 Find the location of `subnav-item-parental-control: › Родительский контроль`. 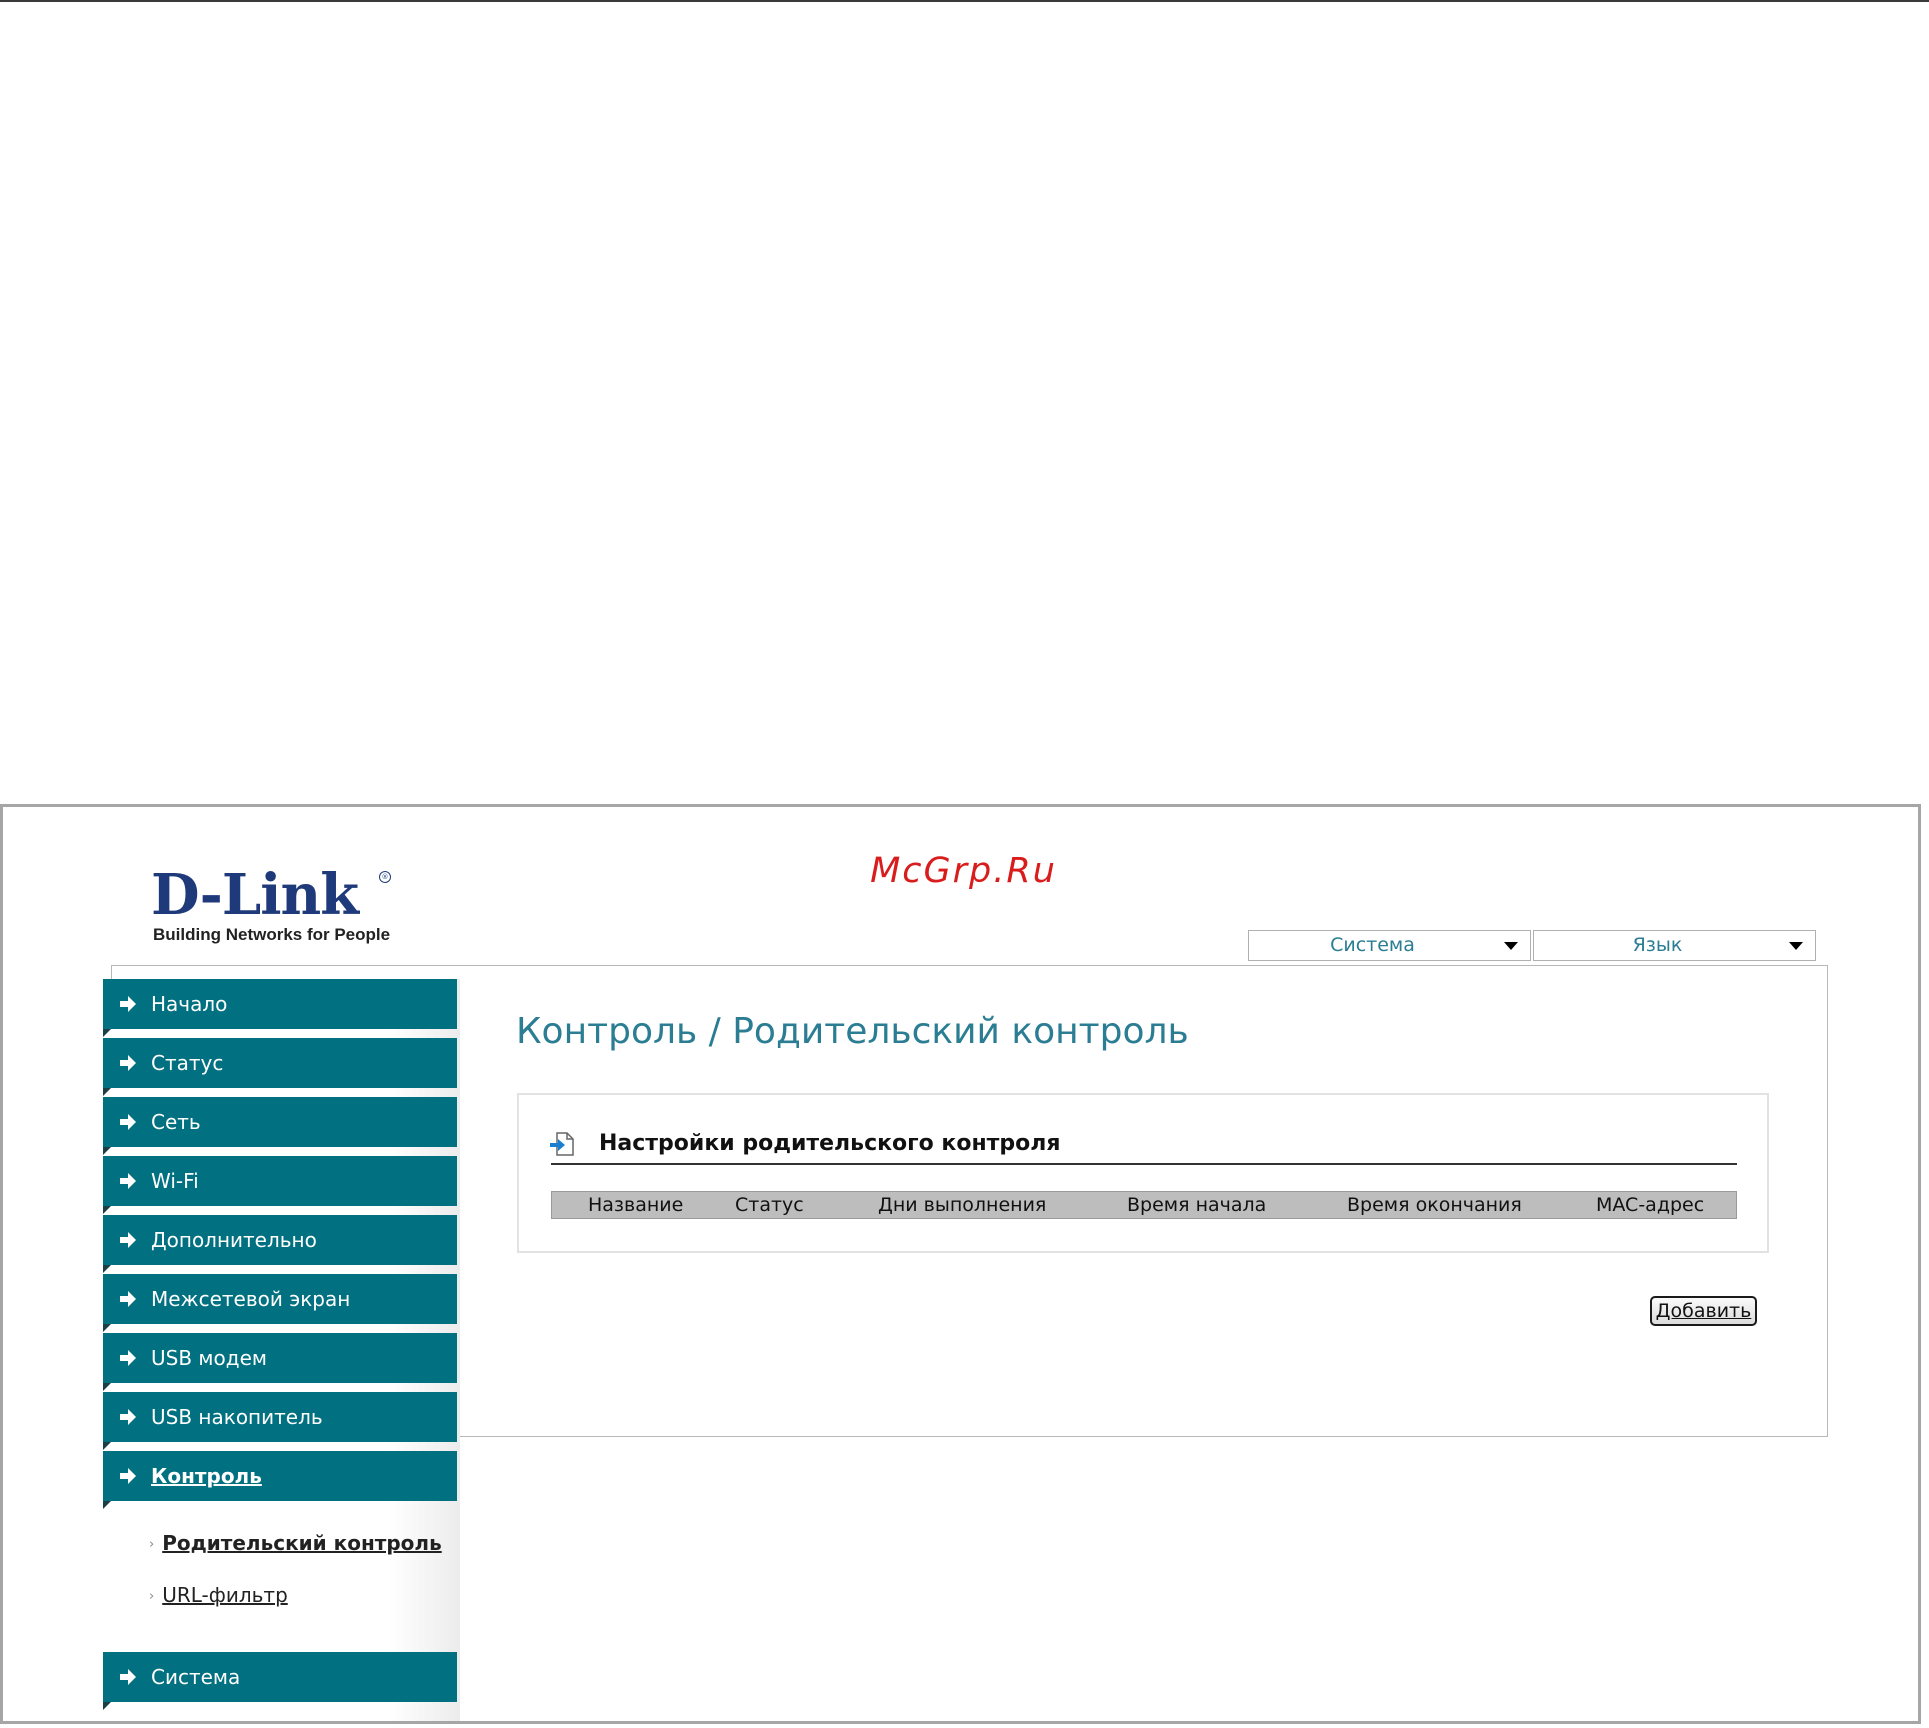

subnav-item-parental-control: › Родительский контроль is located at coordinates (295, 1543).